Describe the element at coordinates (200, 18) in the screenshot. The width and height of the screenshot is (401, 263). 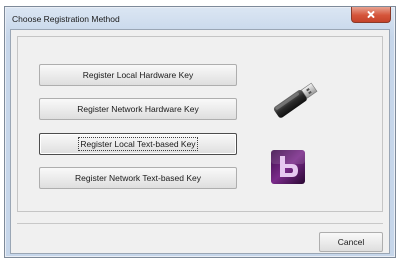
I see `title-bar: Choose Registration Method` at that location.